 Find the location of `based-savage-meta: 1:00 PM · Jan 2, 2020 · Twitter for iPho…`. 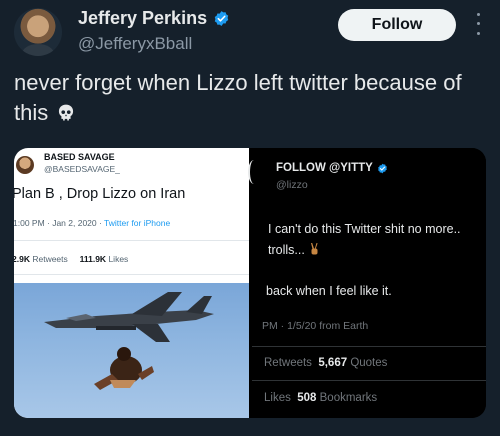

based-savage-meta: 1:00 PM · Jan 2, 2020 · Twitter for iPho… is located at coordinates (92, 223).